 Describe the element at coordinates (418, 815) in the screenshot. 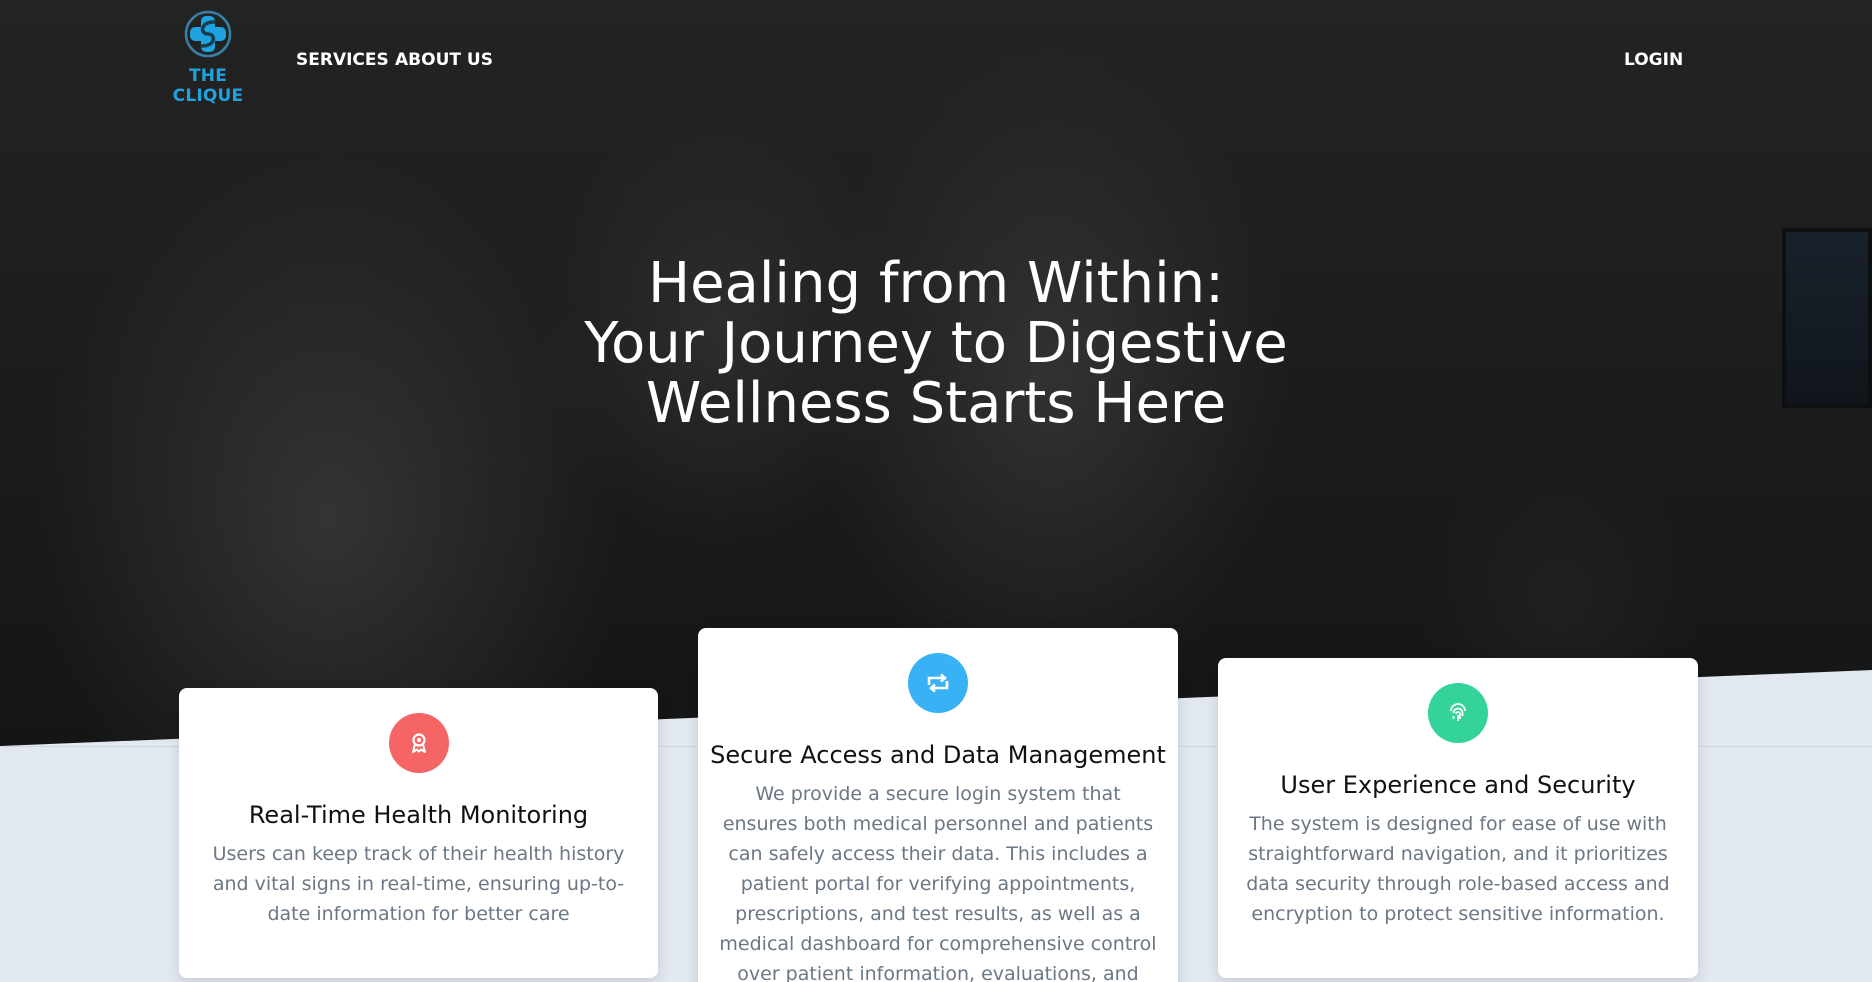

I see `card-title: Real-Time Health Monitoring` at that location.